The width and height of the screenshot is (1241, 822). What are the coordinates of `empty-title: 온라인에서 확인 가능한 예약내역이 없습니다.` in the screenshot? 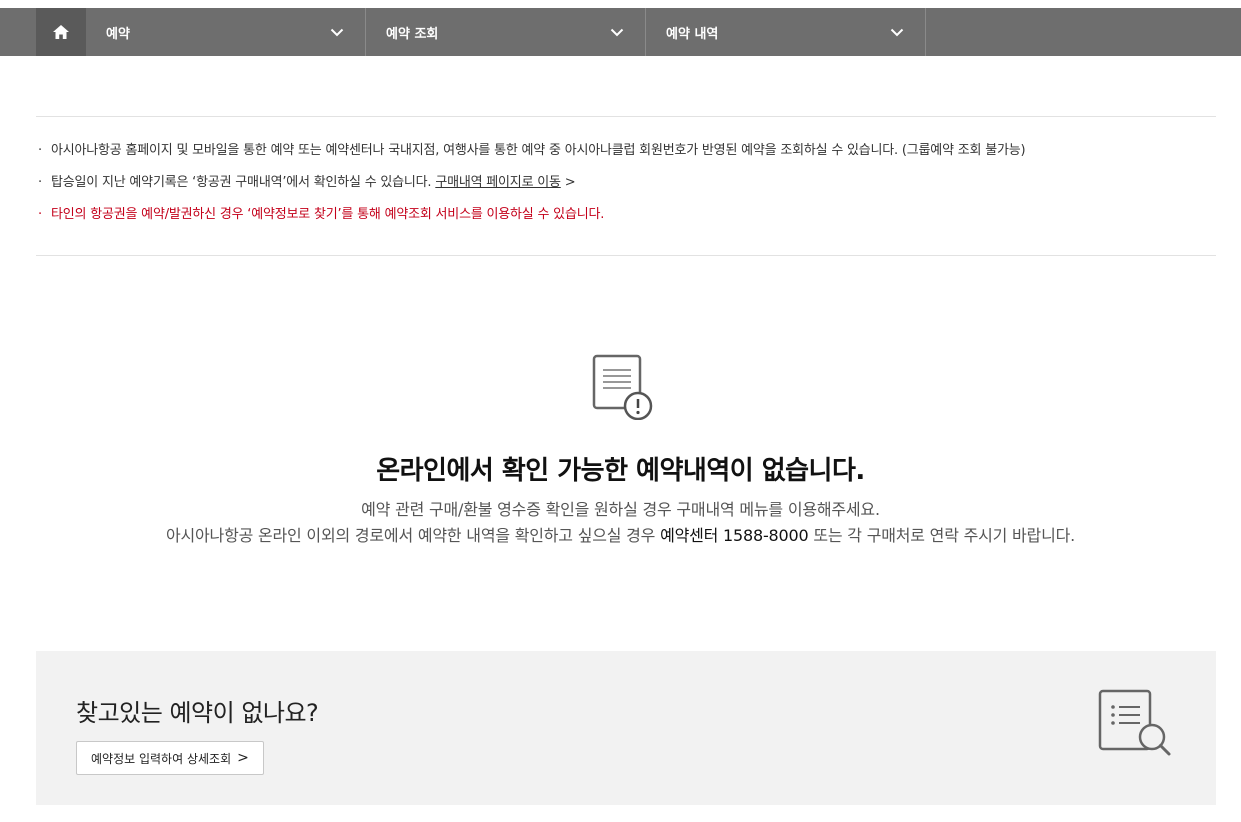 It's located at (620, 471).